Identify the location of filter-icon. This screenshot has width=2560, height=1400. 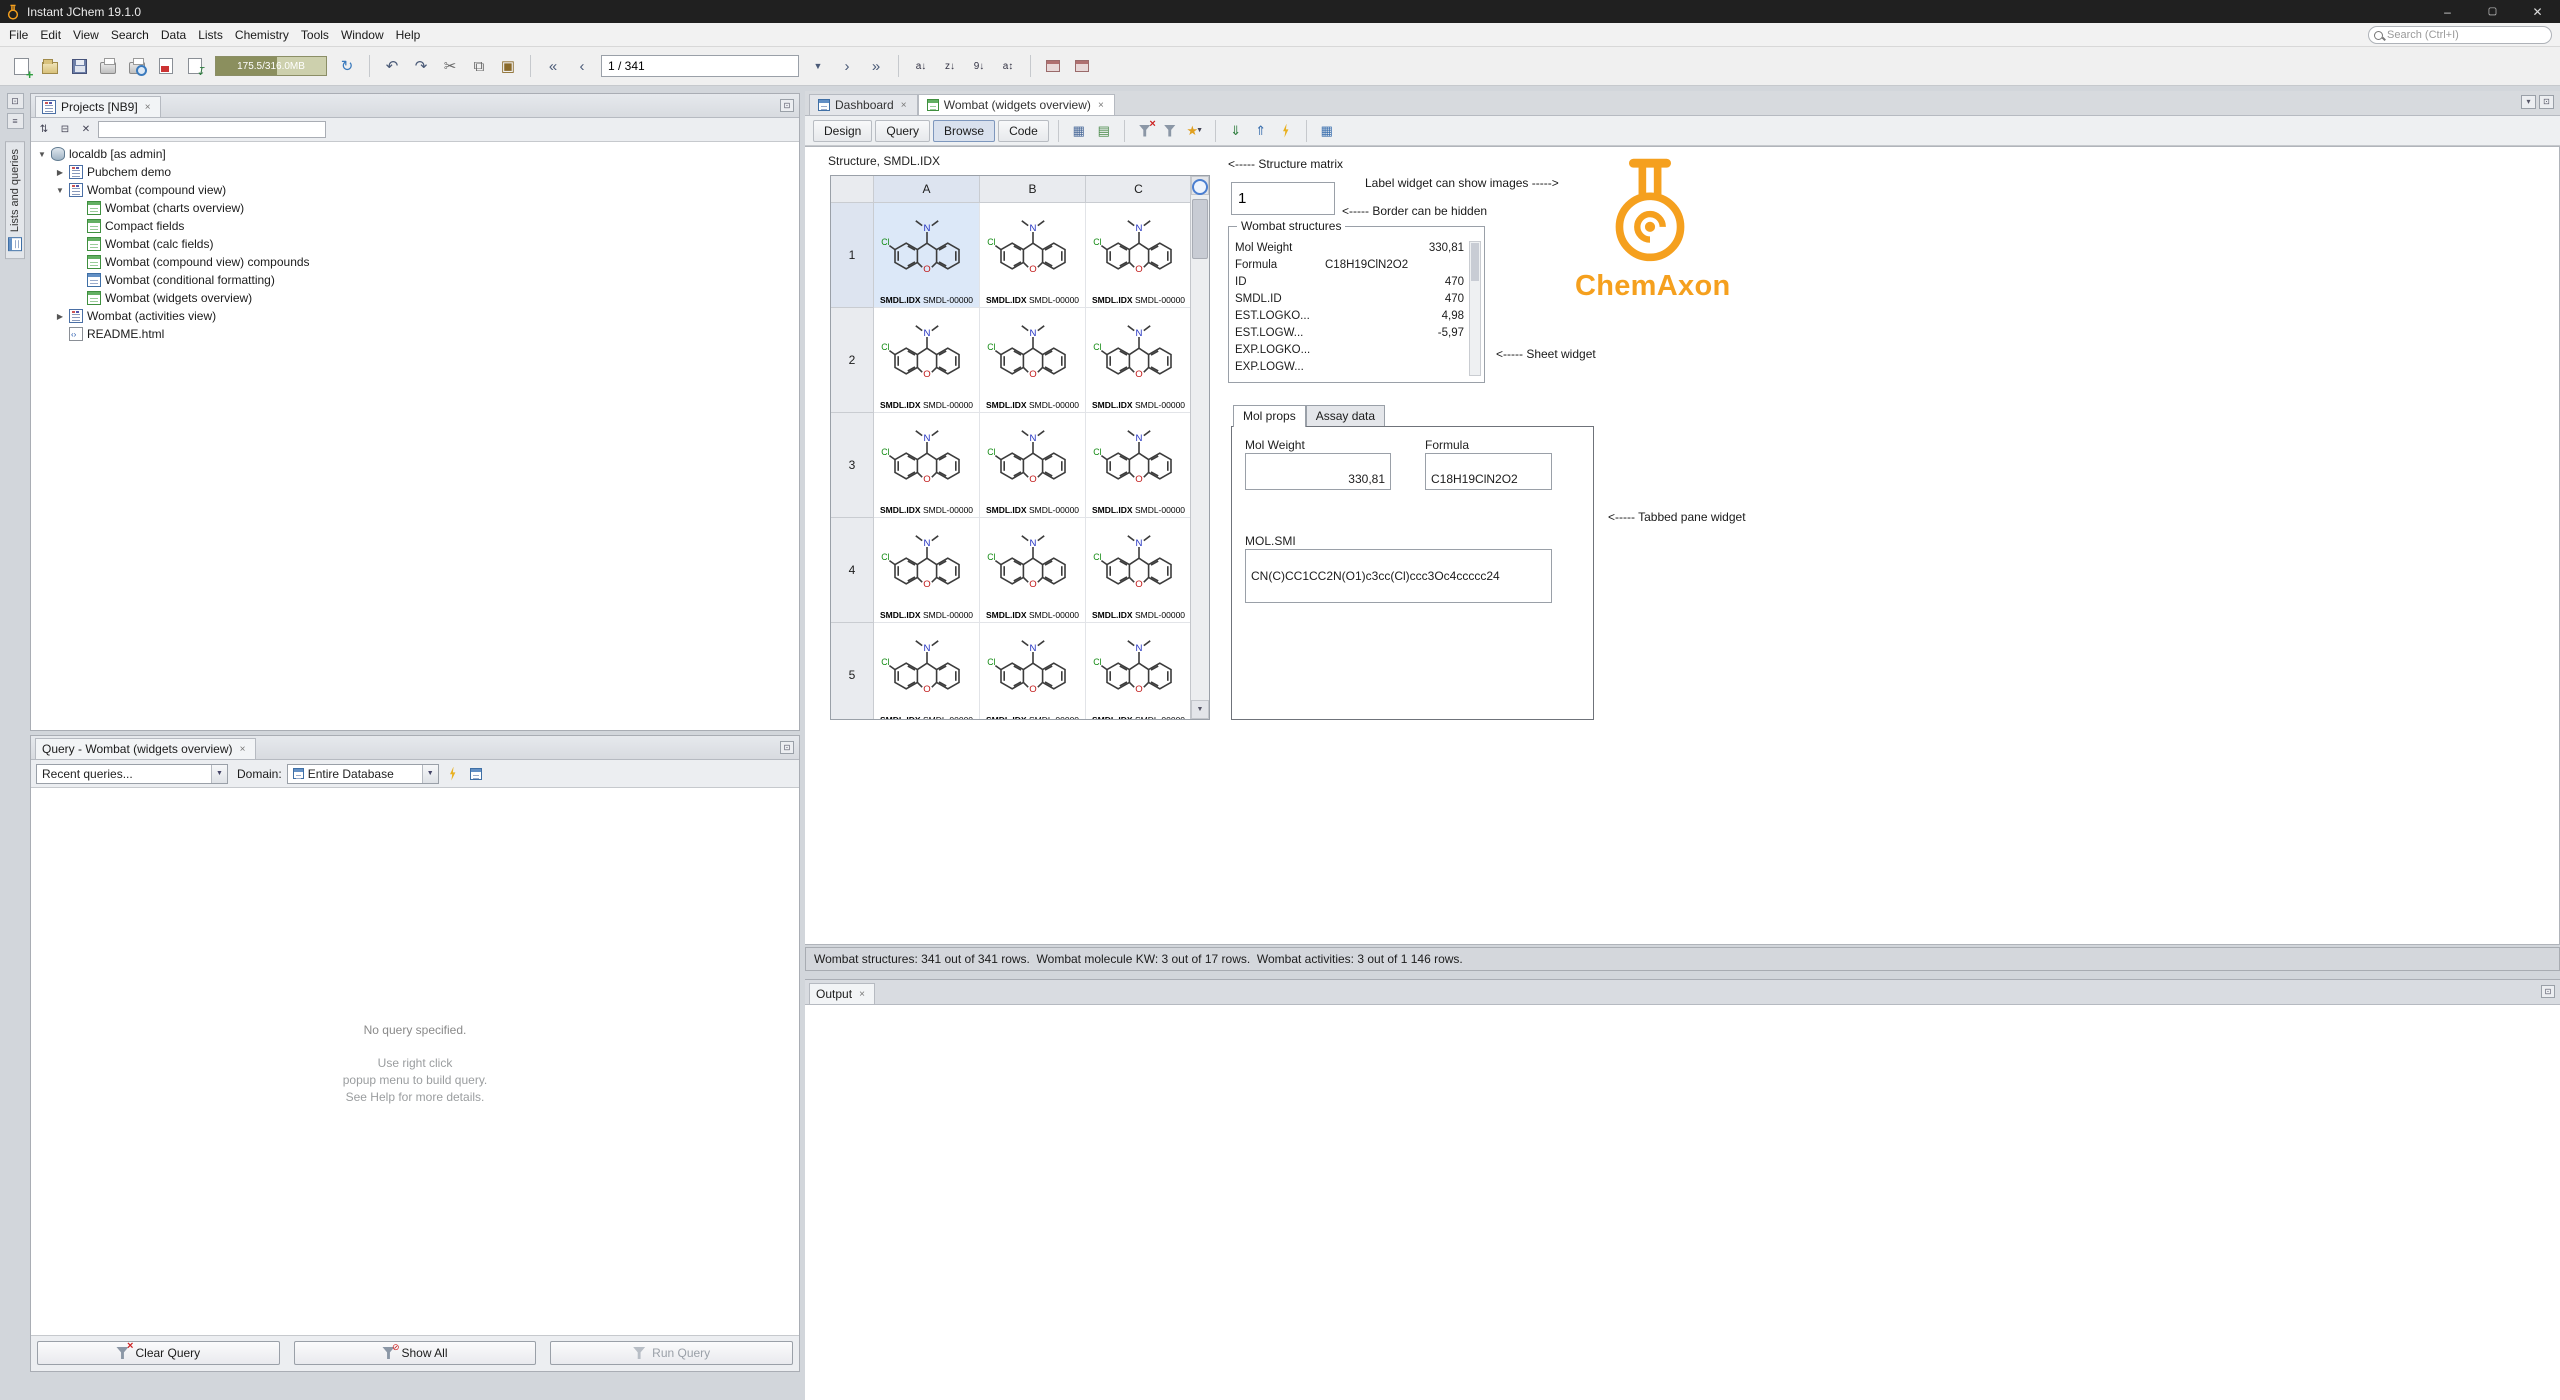
(1170, 131).